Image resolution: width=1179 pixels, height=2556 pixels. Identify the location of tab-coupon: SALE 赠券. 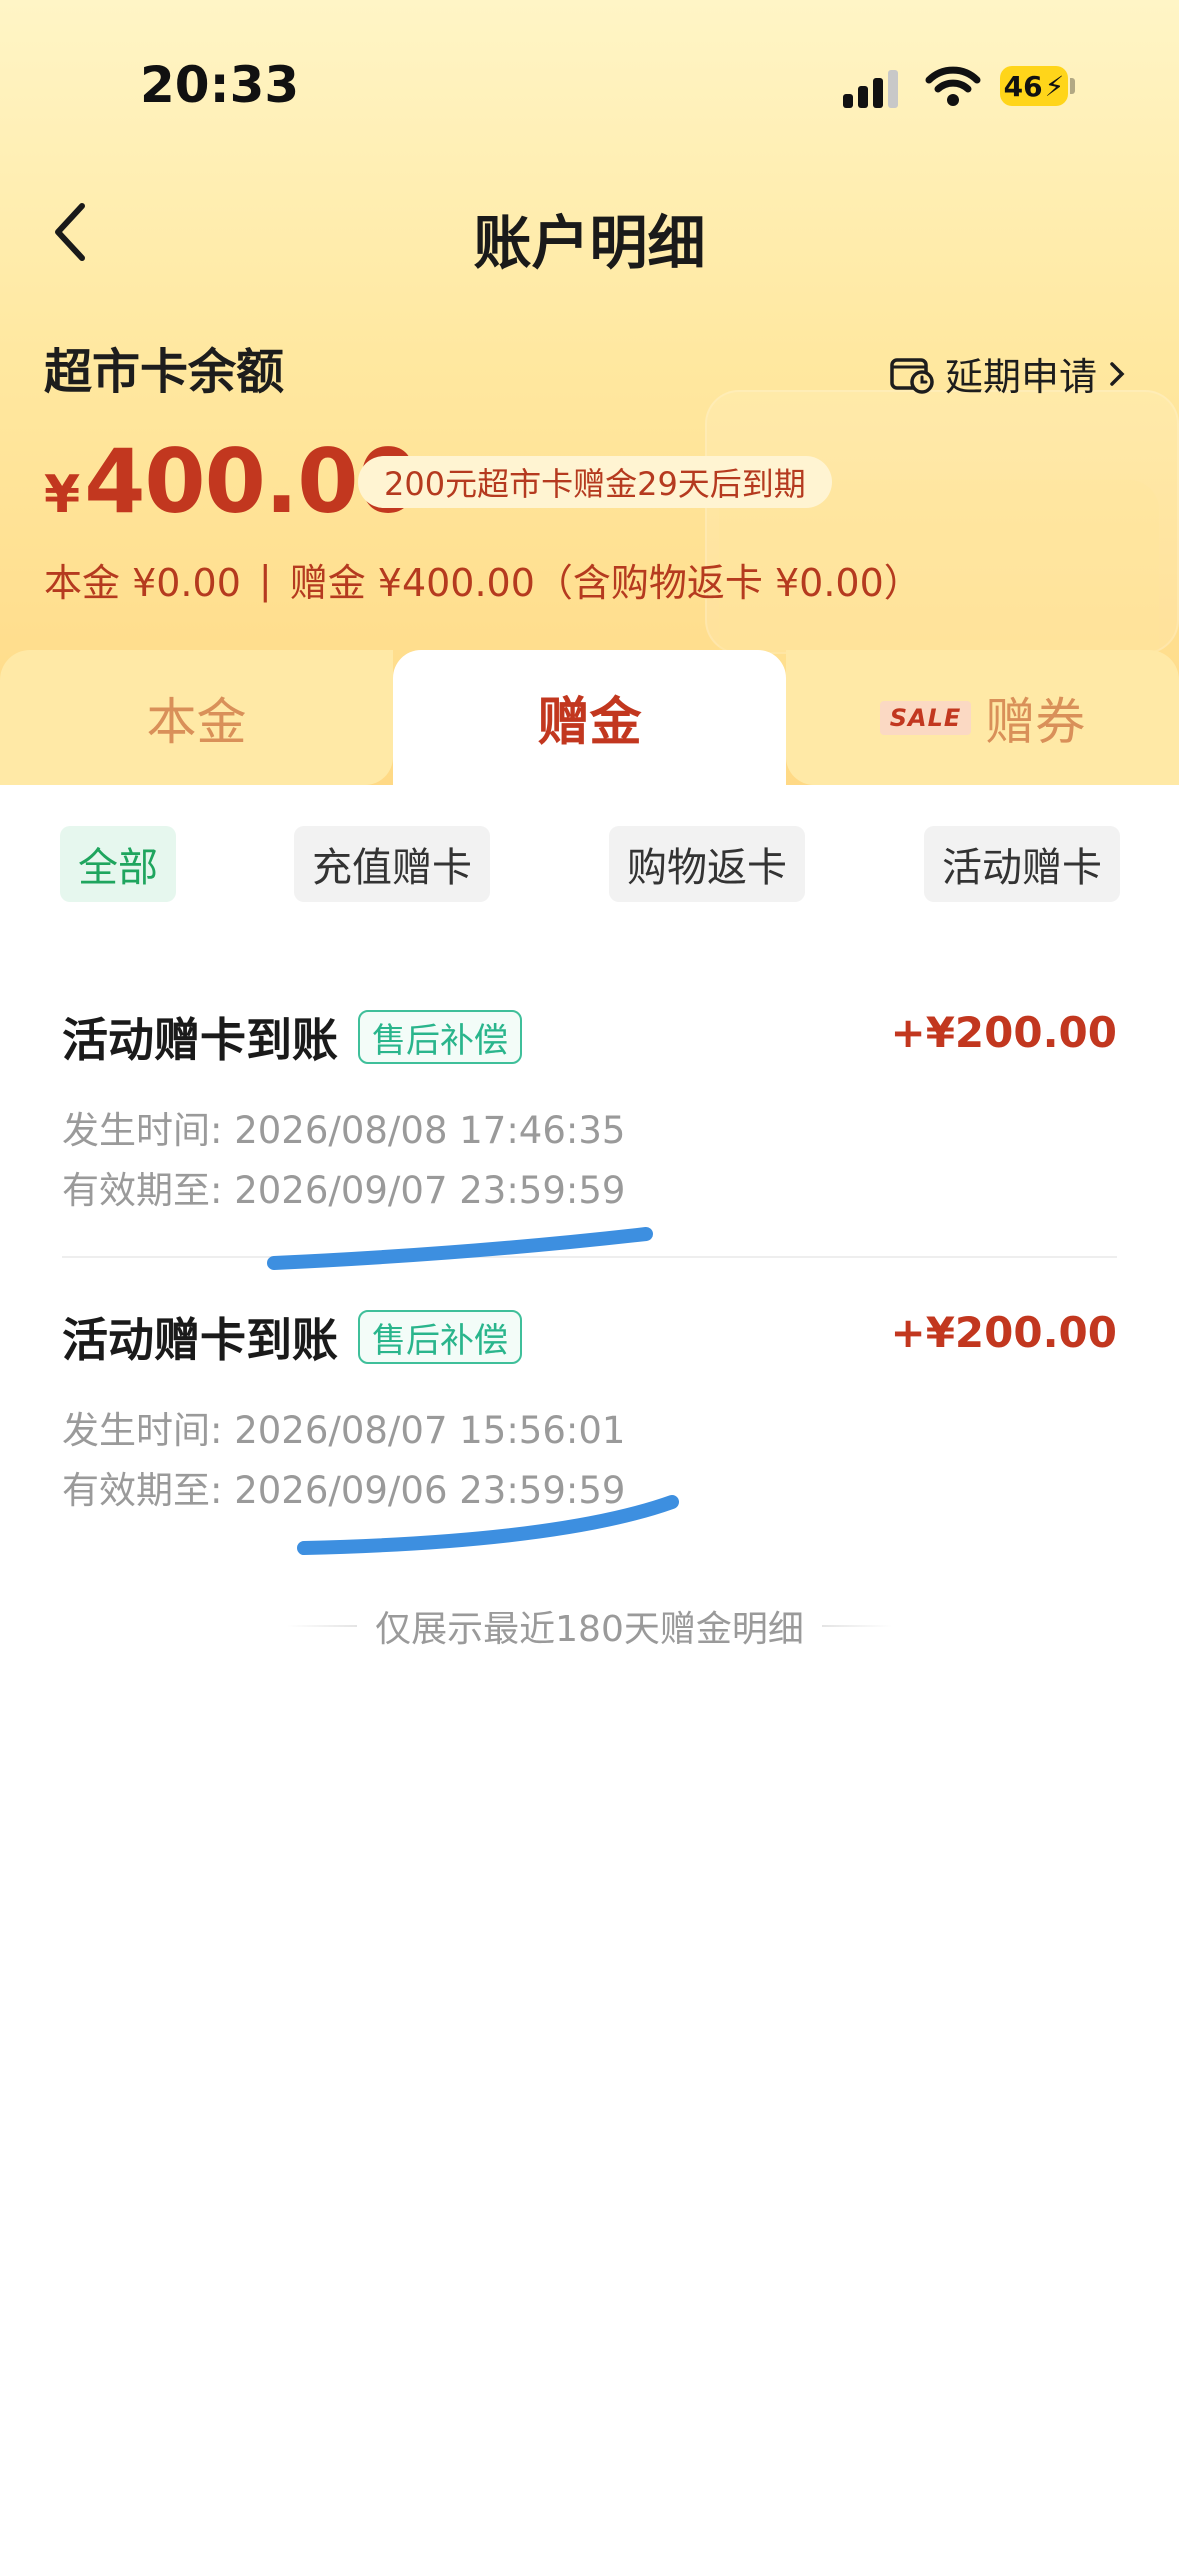
(982, 717).